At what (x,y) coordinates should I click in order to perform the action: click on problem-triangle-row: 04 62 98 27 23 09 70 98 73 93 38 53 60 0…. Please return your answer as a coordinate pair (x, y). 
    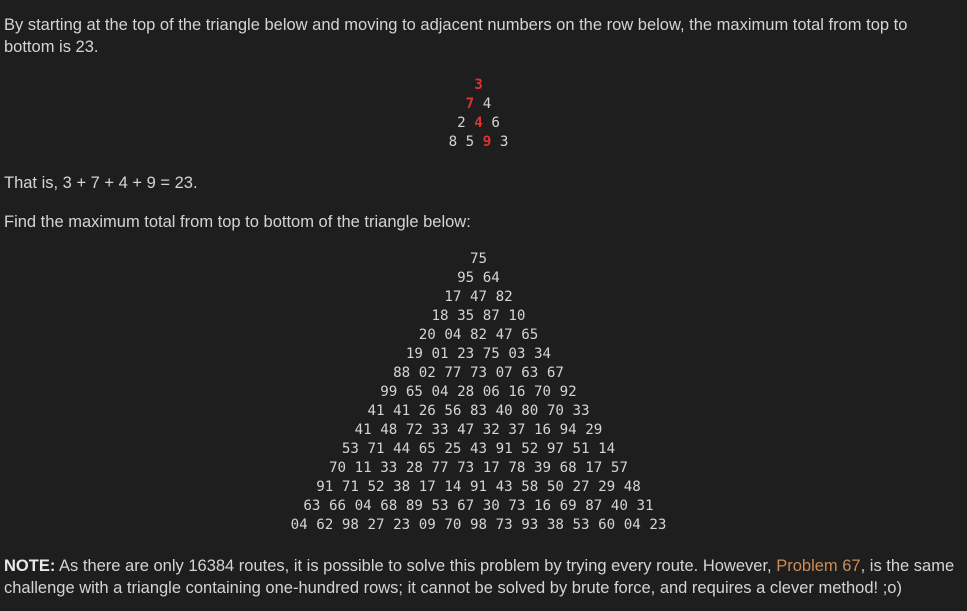
    Looking at the image, I should click on (478, 525).